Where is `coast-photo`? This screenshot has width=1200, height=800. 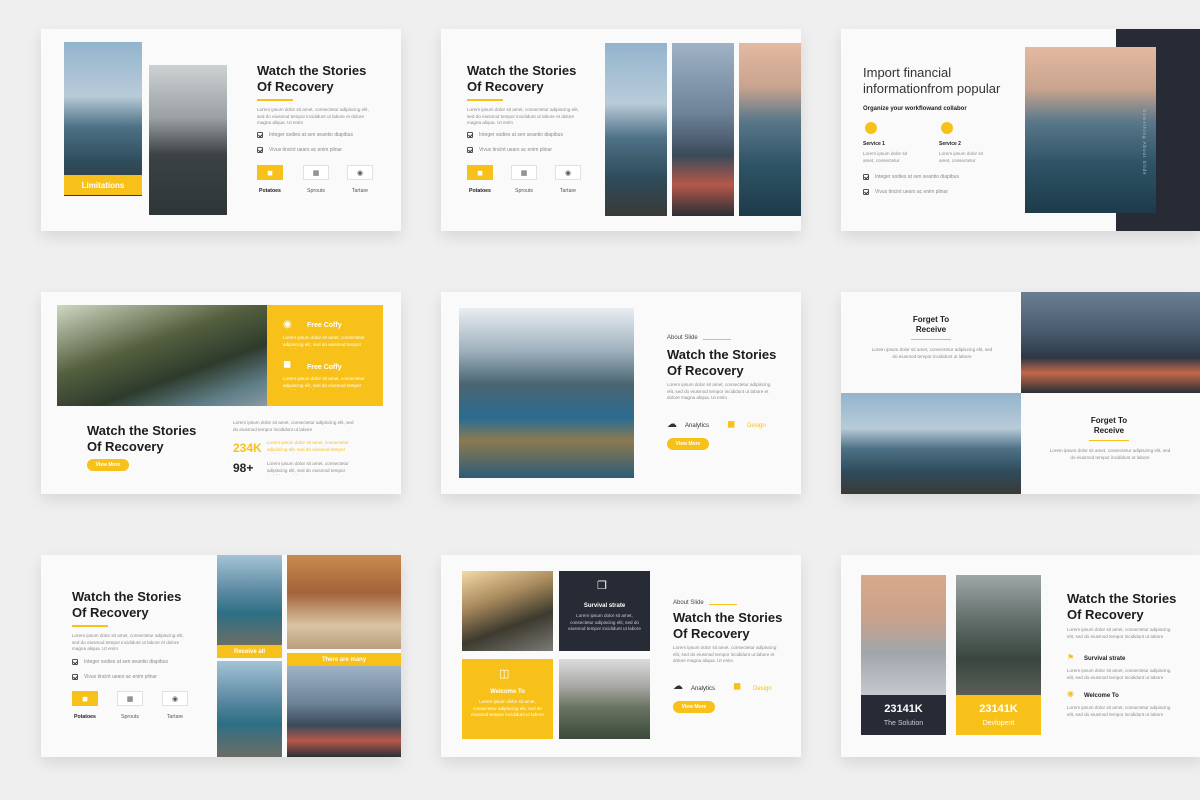 coast-photo is located at coordinates (249, 600).